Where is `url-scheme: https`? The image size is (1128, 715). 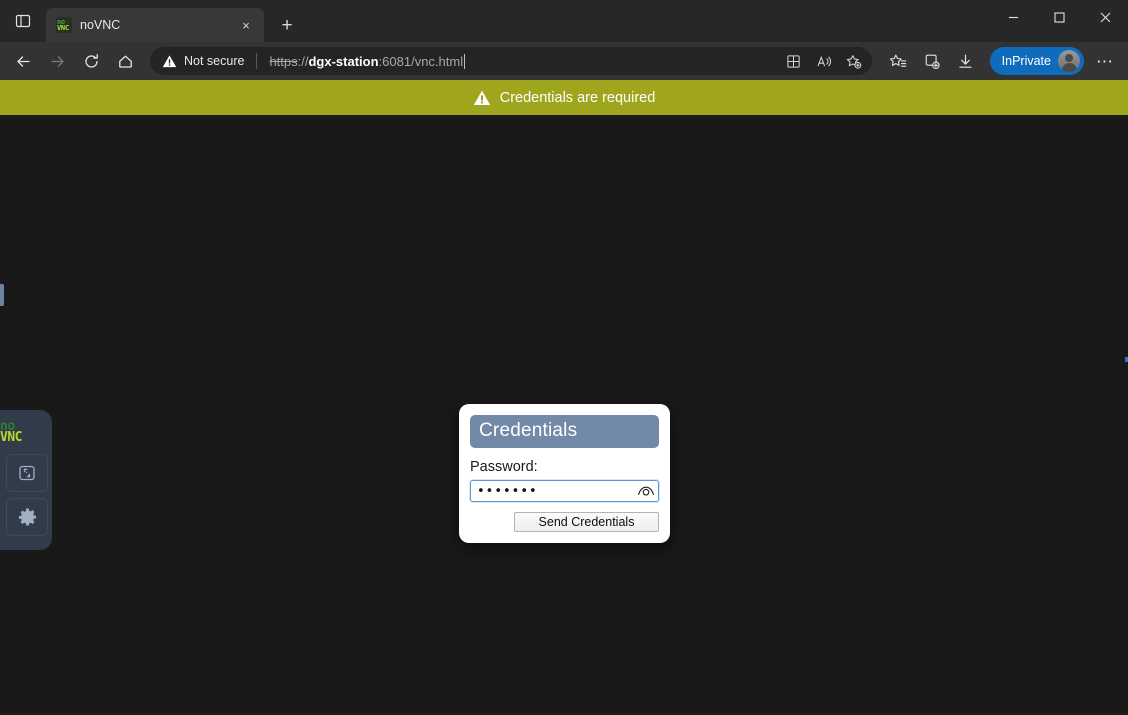 url-scheme: https is located at coordinates (283, 61).